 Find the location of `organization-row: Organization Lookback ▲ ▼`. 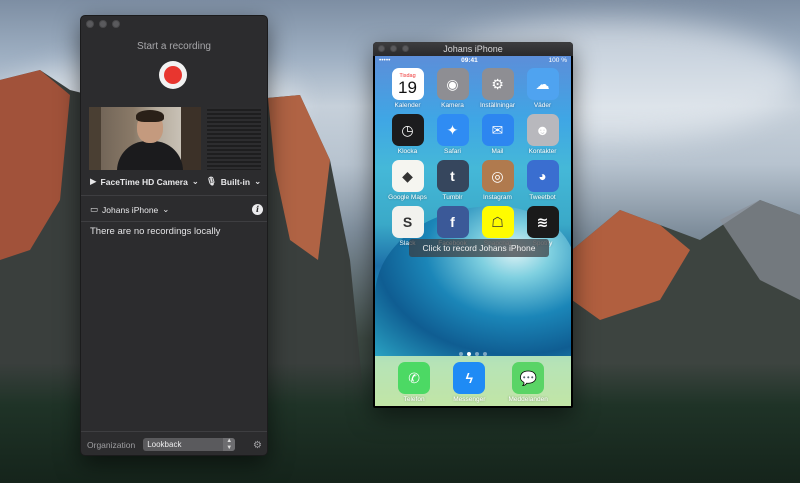

organization-row: Organization Lookback ▲ ▼ is located at coordinates (161, 444).